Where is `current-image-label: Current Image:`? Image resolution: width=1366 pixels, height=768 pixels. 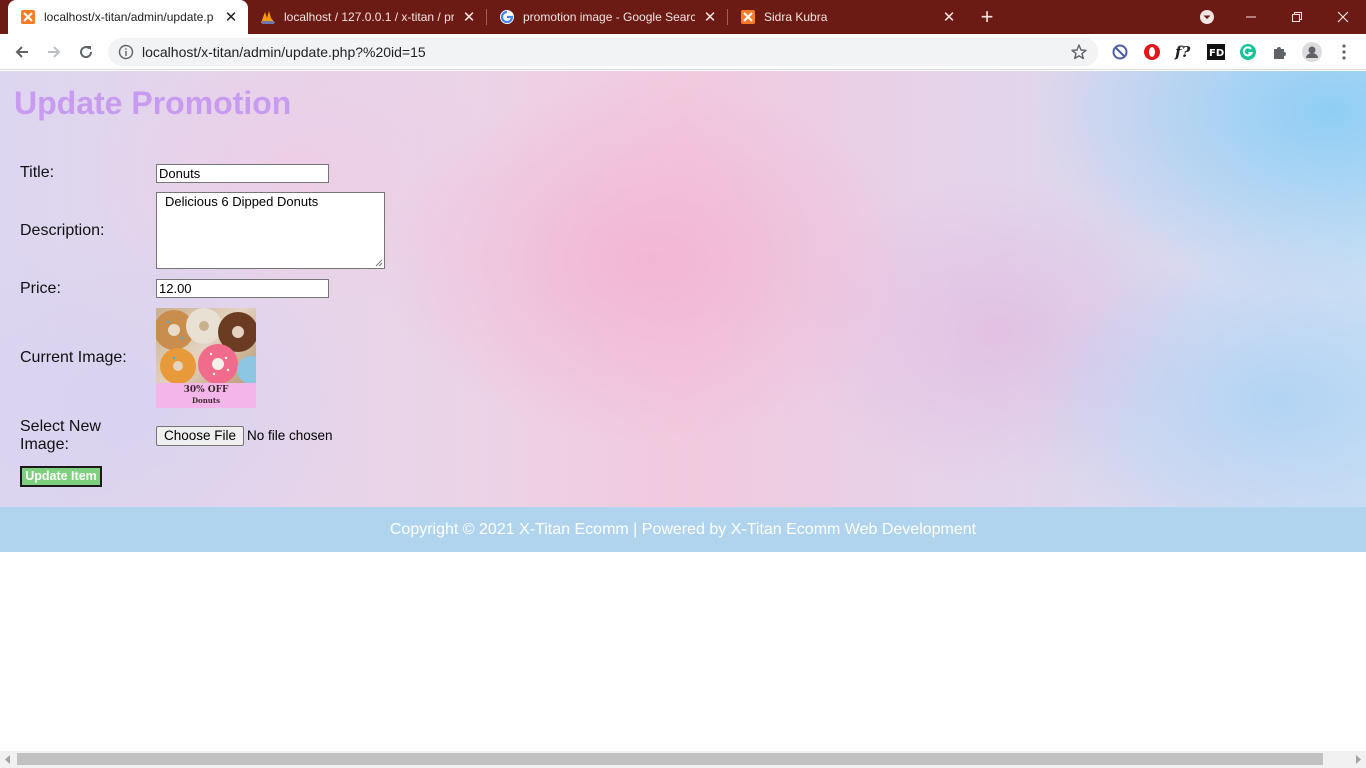 current-image-label: Current Image: is located at coordinates (73, 357).